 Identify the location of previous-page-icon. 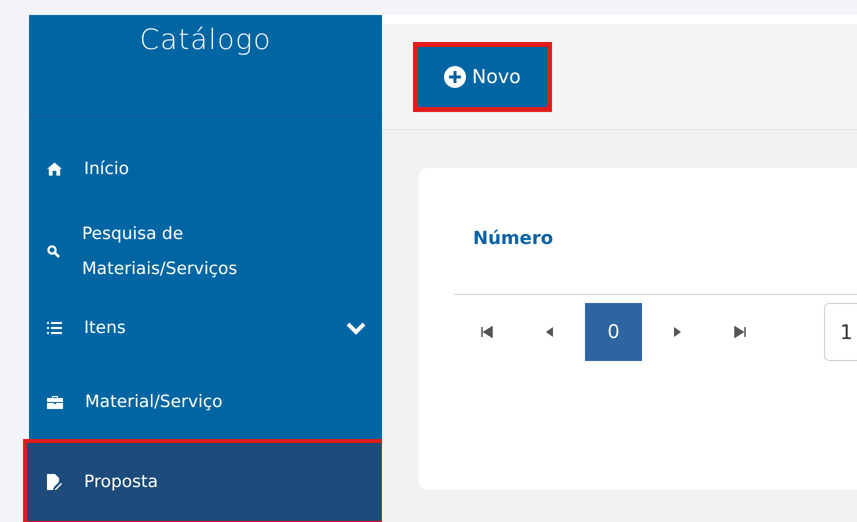
(549, 332).